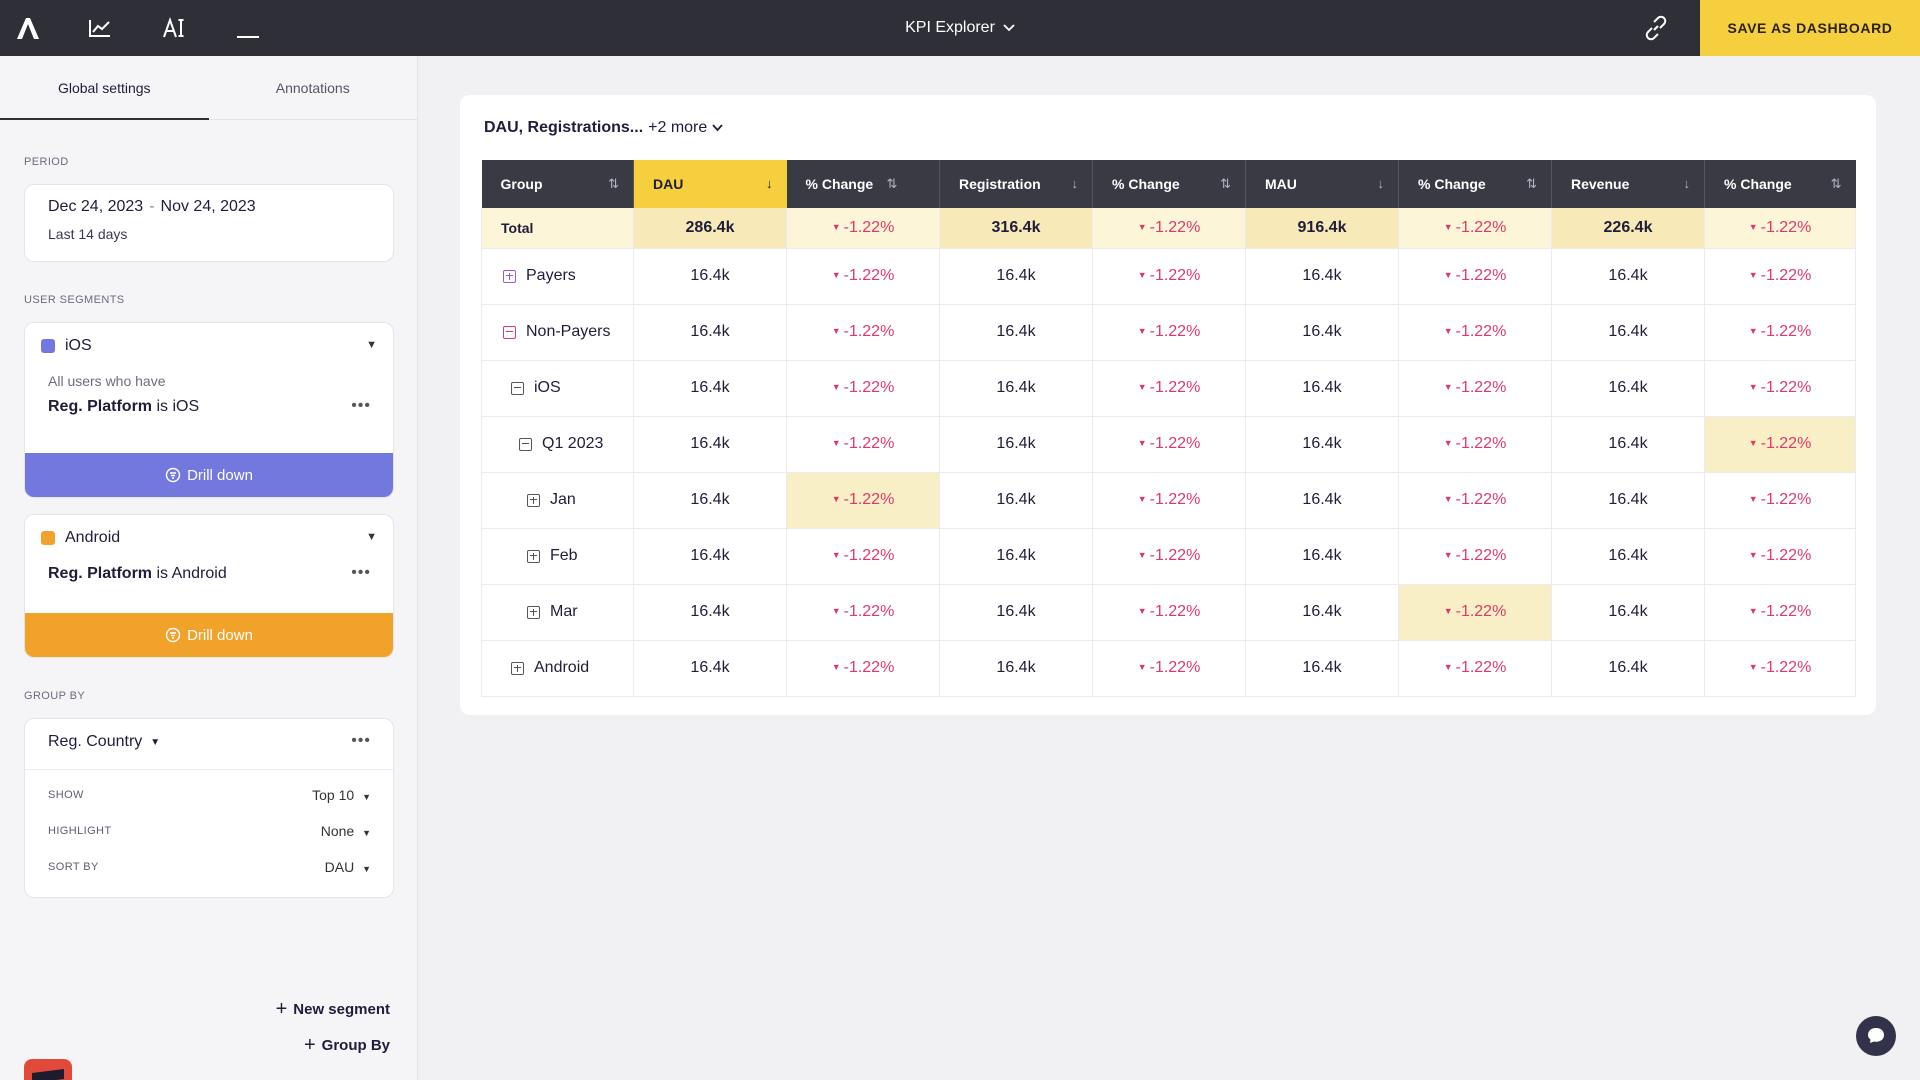 This screenshot has width=1920, height=1080. Describe the element at coordinates (863, 184) in the screenshot. I see `column-header-dau-change: % Change ⇅` at that location.